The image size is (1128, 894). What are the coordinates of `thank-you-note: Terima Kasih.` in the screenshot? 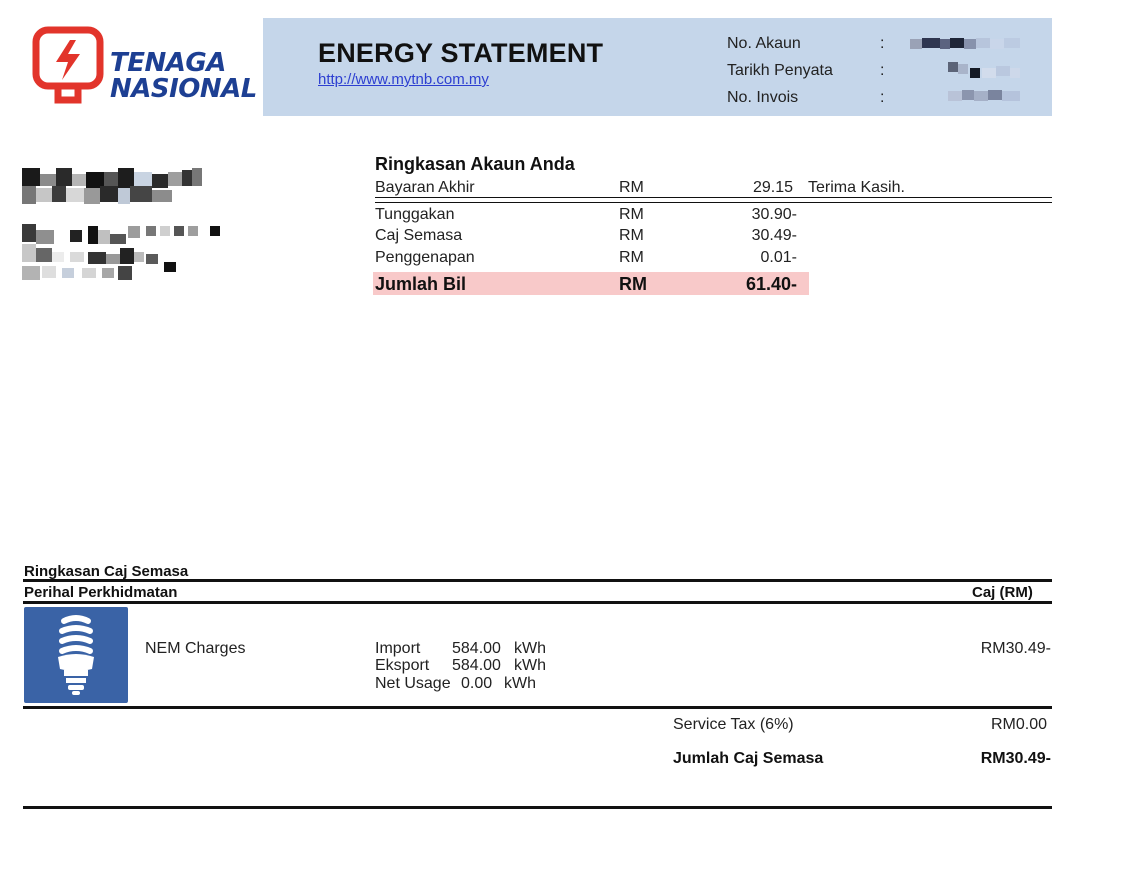 It's located at (856, 187).